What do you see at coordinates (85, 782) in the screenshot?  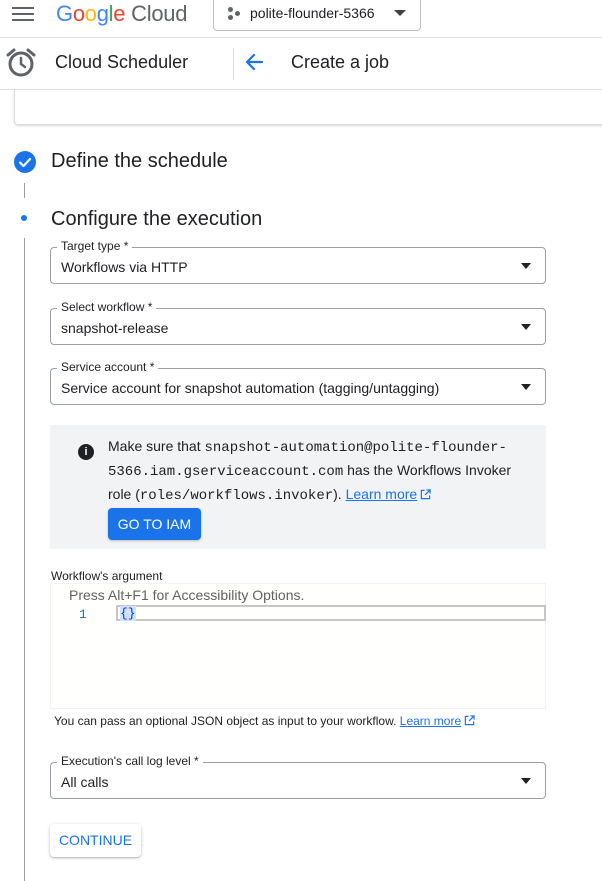 I see `field-value: All calls` at bounding box center [85, 782].